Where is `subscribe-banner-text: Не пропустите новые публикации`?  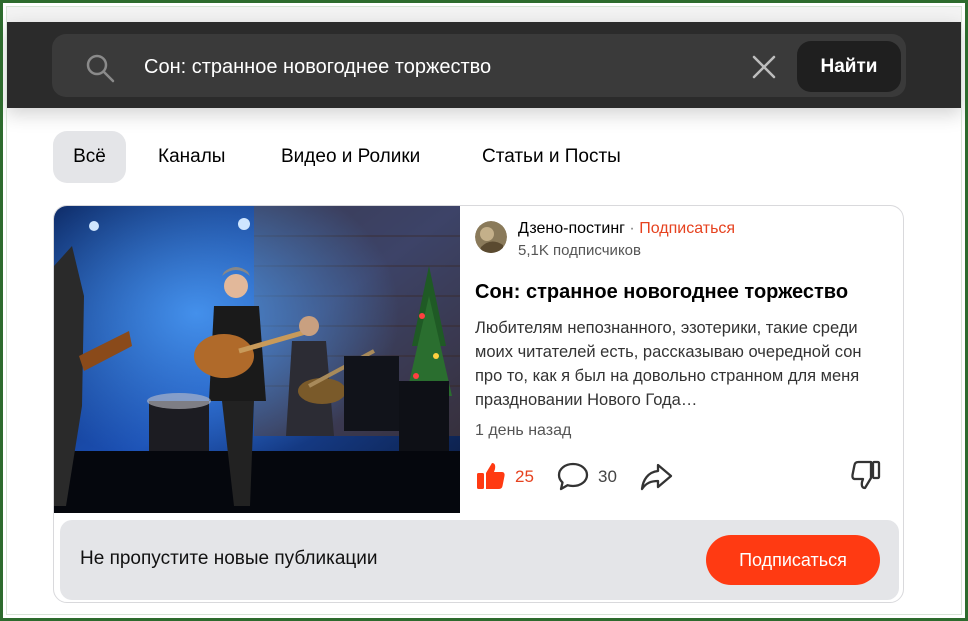
subscribe-banner-text: Не пропустите новые публикации is located at coordinates (229, 558).